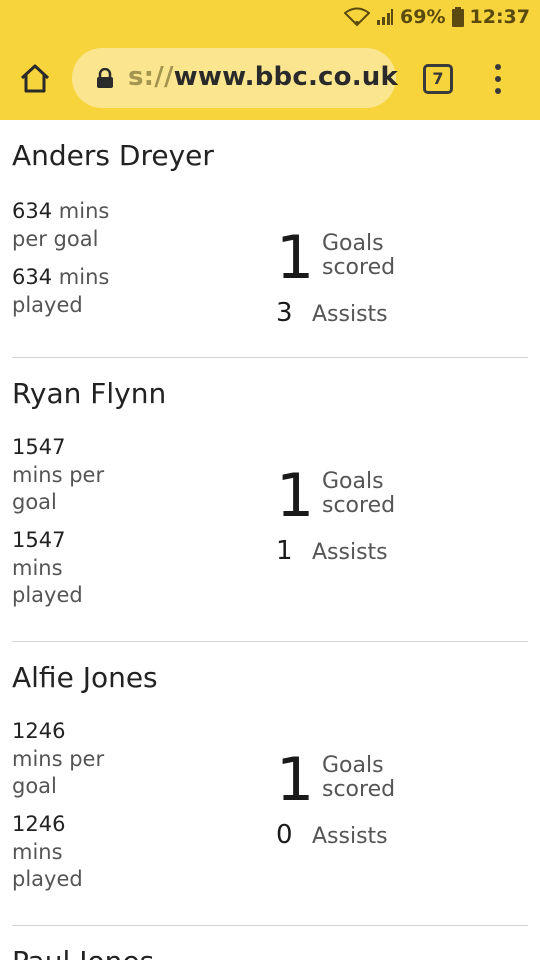 Image resolution: width=540 pixels, height=960 pixels. I want to click on lock-icon, so click(105, 78).